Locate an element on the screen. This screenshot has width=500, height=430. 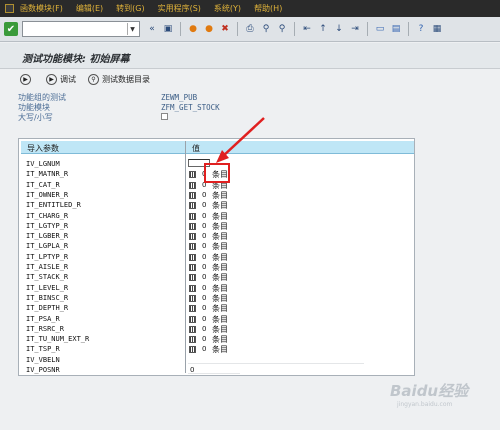
watermark-url: jingyan.baidu.com is located at coordinates (425, 404).